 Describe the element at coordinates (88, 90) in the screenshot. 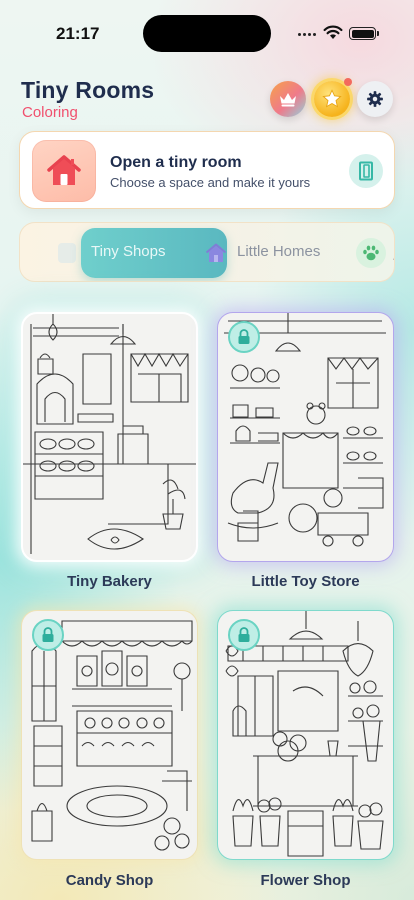

I see `app-title: Tiny Rooms` at that location.